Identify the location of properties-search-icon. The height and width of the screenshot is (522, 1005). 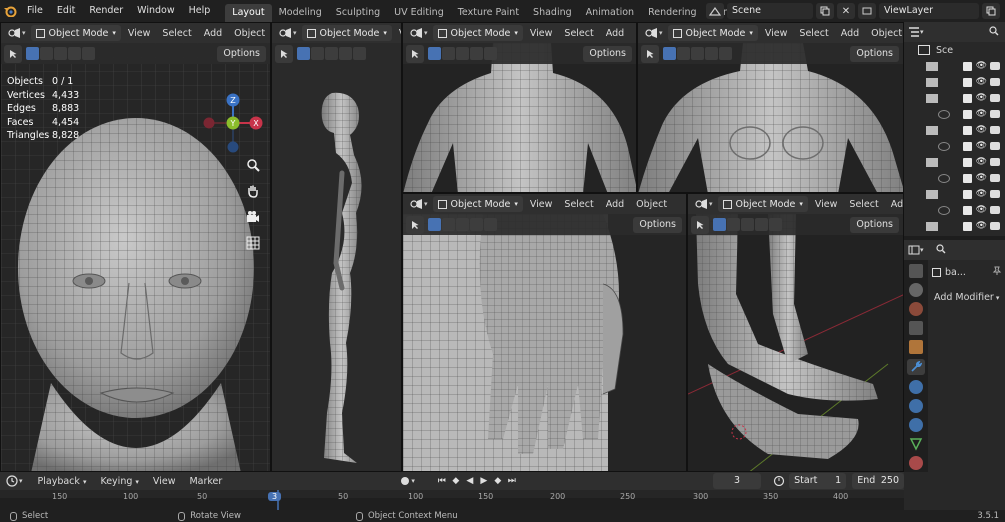
(940, 250).